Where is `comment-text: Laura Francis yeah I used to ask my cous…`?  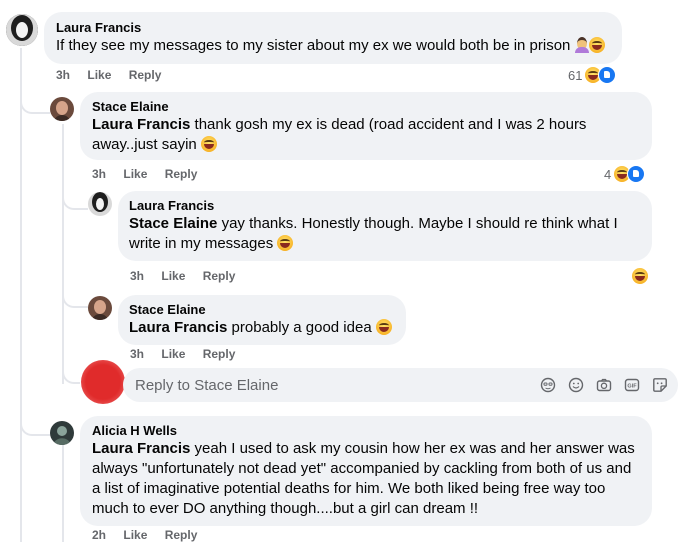
comment-text: Laura Francis yeah I used to ask my cous… is located at coordinates (363, 478).